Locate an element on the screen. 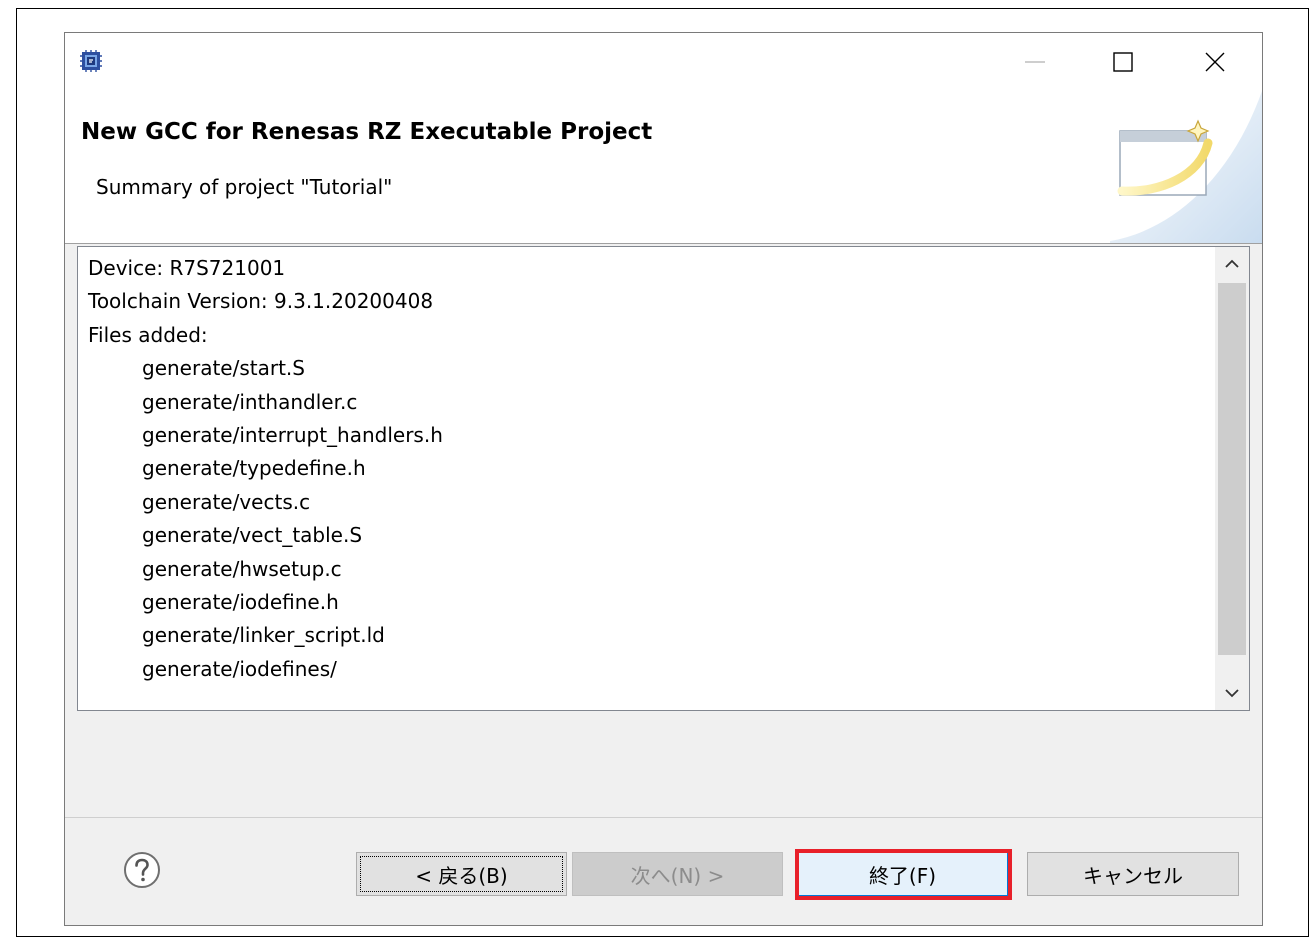 This screenshot has width=1311, height=939. back-button: < 戻る(B) is located at coordinates (461, 874).